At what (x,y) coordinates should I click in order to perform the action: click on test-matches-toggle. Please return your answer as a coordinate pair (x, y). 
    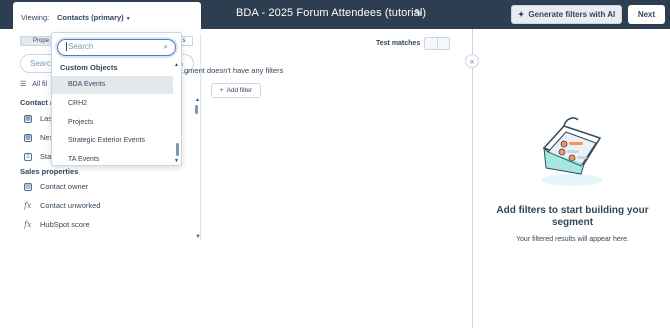
    Looking at the image, I should click on (437, 43).